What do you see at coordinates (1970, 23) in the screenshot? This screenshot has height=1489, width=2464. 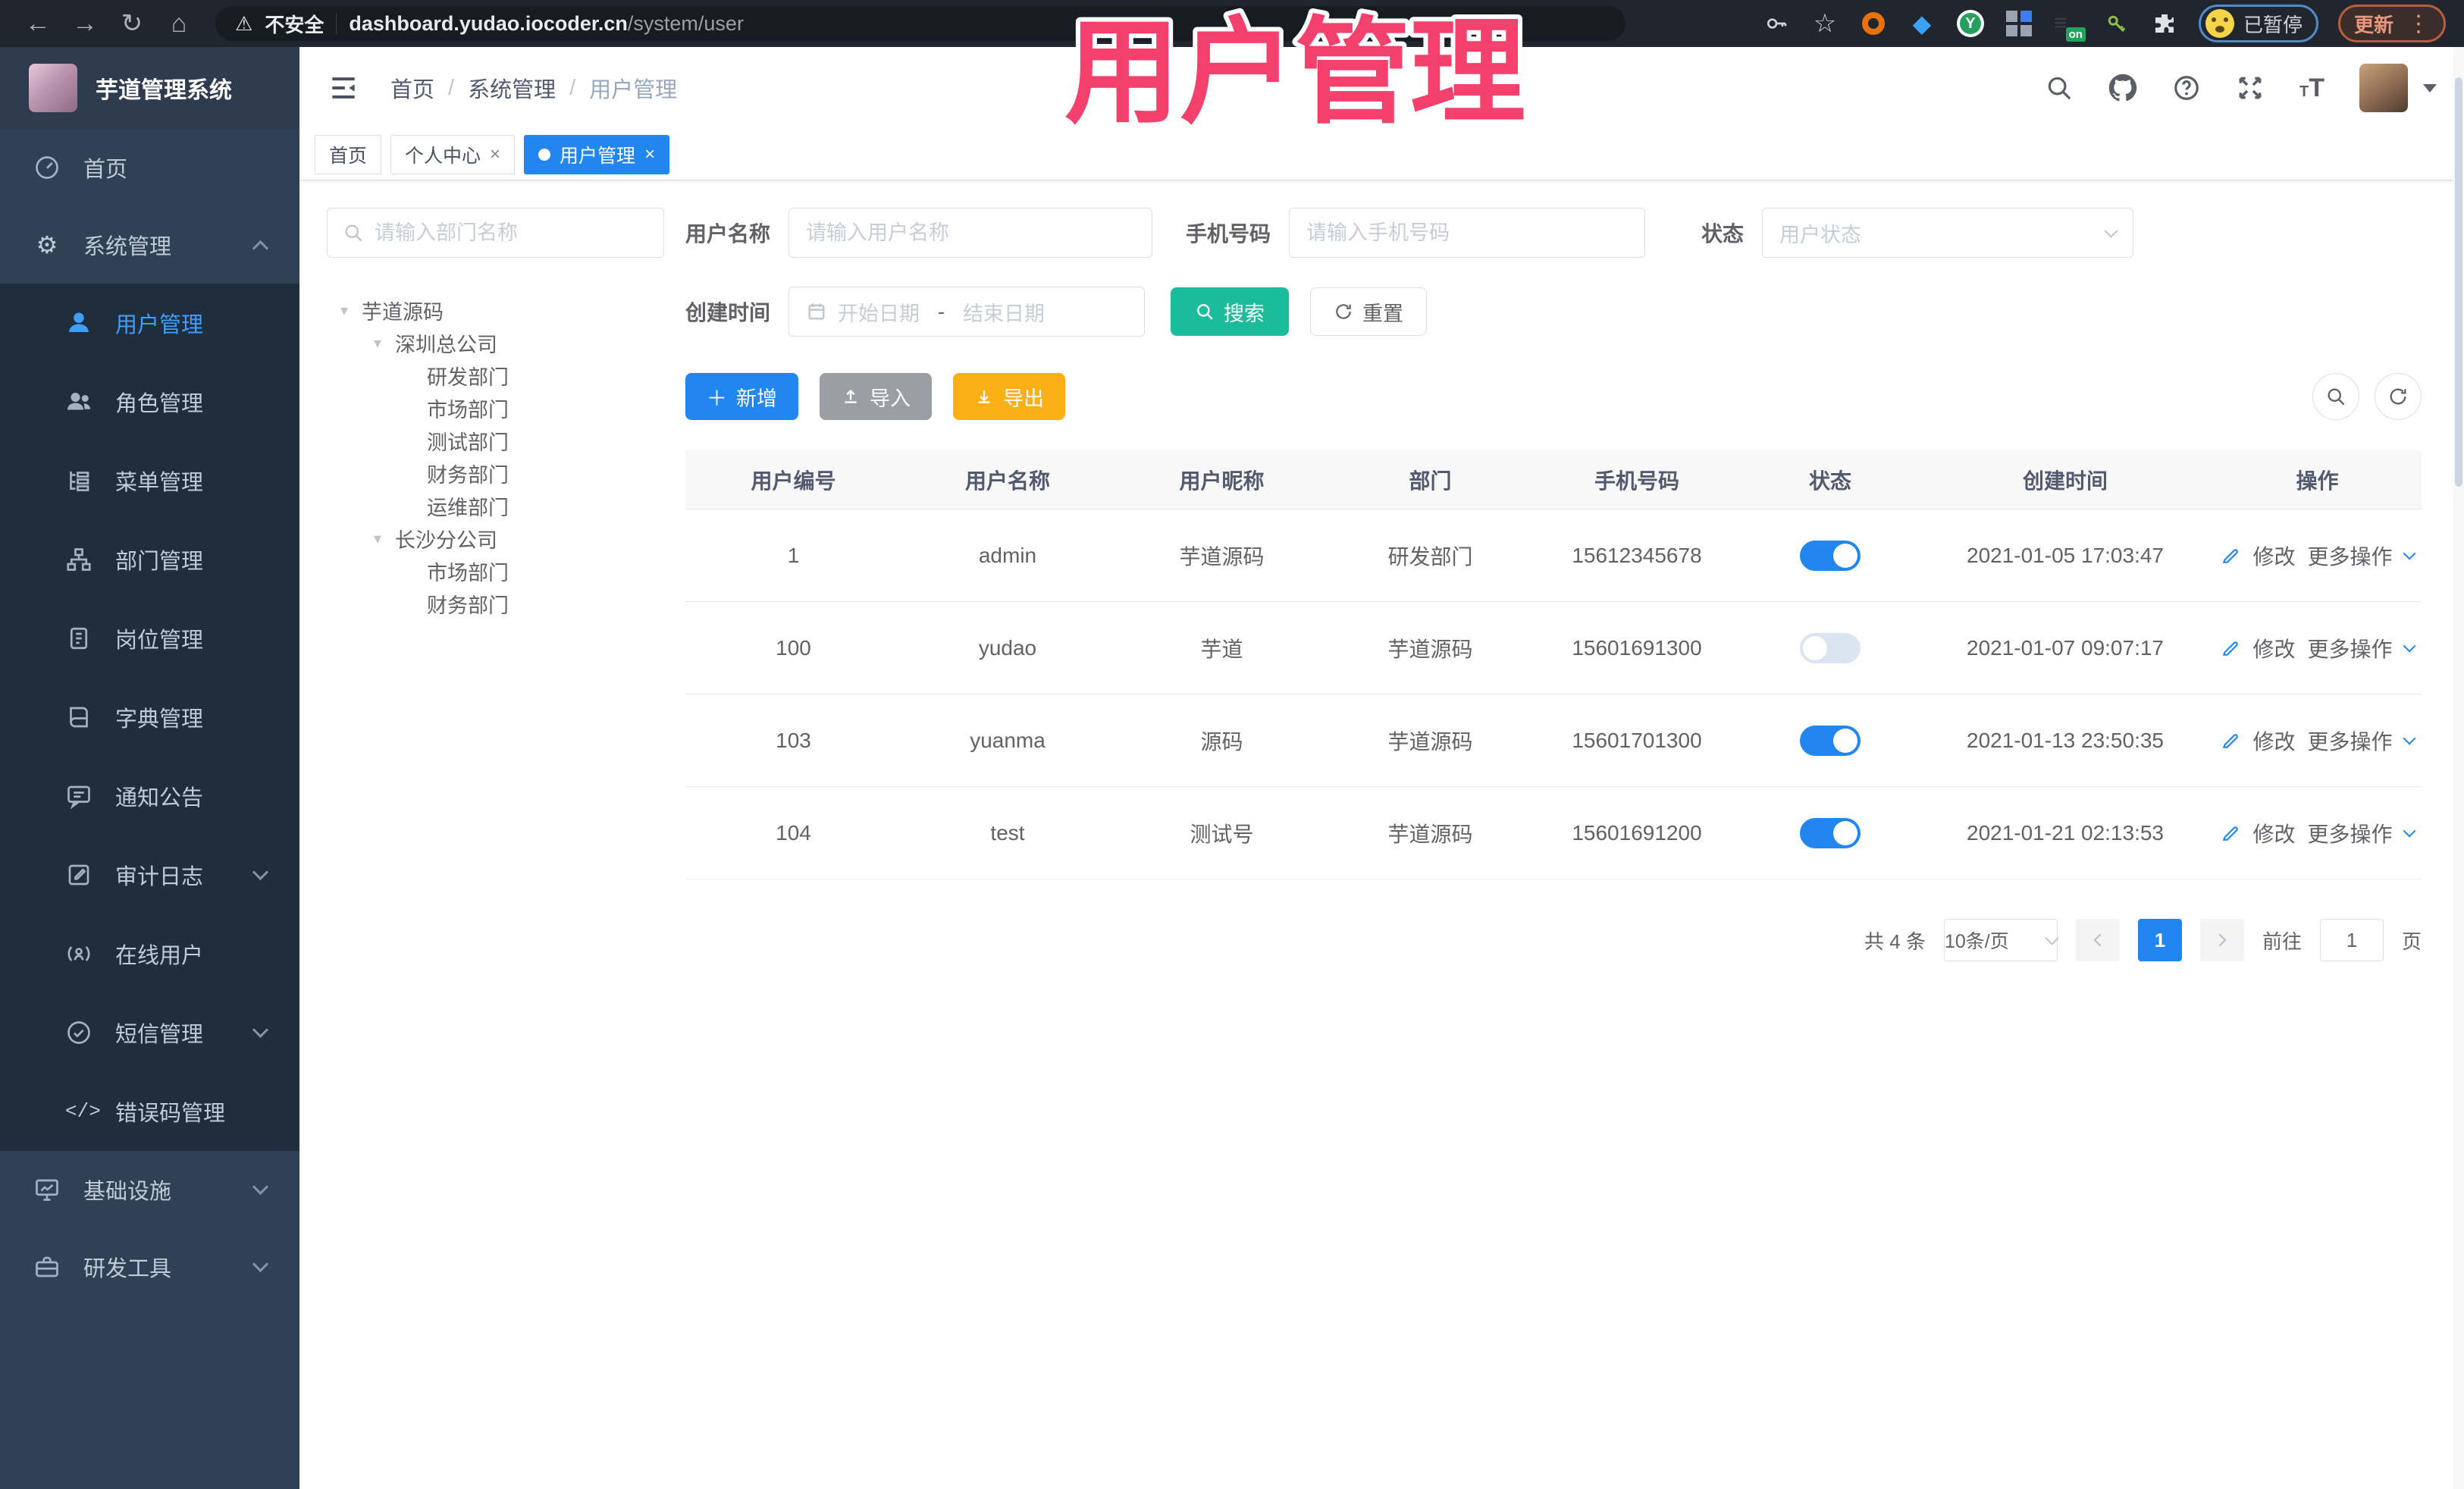 I see `extension-green-y-icon: Y` at bounding box center [1970, 23].